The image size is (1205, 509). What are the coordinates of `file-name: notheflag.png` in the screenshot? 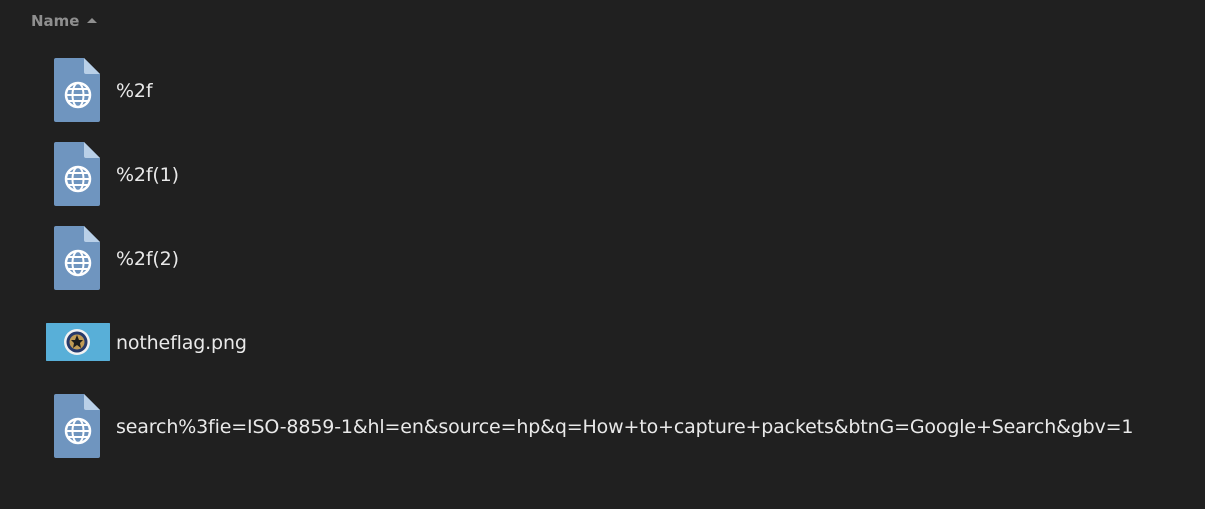 It's located at (181, 343).